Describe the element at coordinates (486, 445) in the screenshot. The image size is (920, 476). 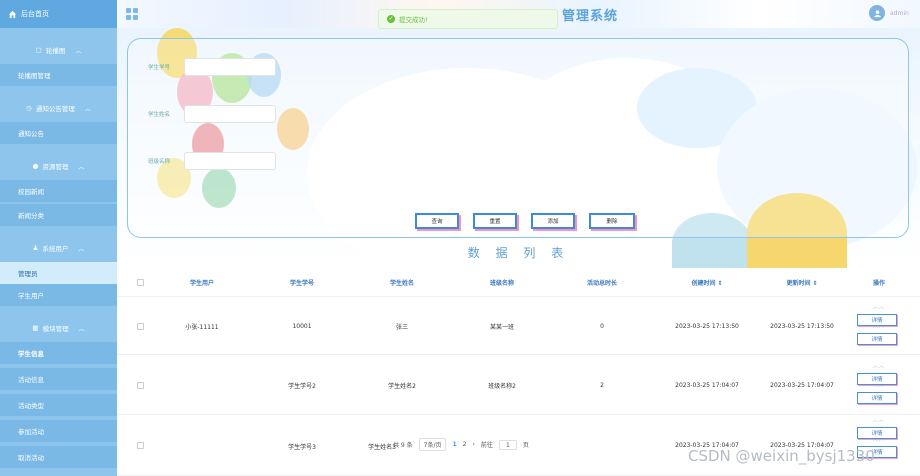
I see `goto-label: 前往` at that location.